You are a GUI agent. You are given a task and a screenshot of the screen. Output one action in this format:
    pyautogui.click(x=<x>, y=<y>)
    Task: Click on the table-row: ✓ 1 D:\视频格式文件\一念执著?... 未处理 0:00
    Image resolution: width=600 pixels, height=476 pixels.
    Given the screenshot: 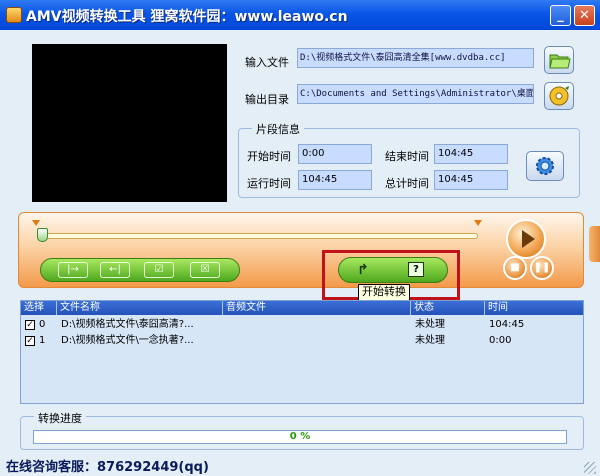 What is the action you would take?
    pyautogui.click(x=302, y=341)
    